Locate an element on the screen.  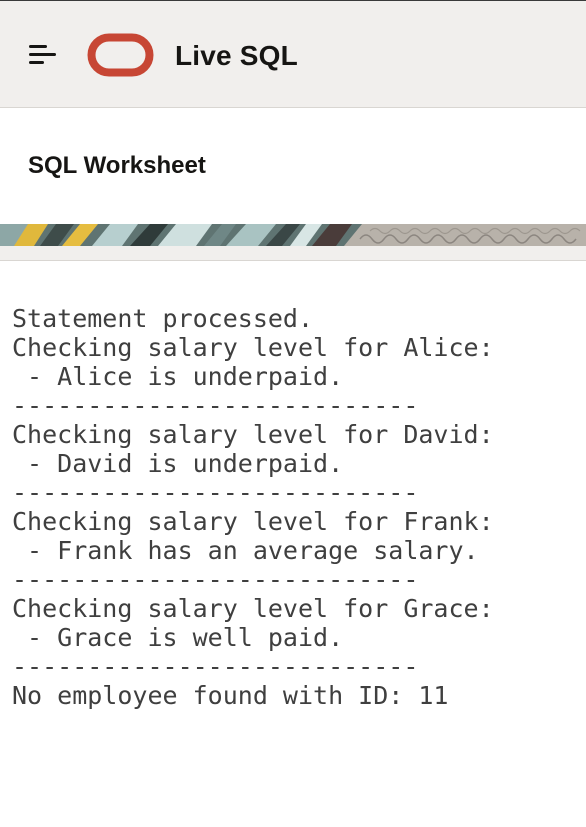
output-line: Statement processed. is located at coordinates (163, 318).